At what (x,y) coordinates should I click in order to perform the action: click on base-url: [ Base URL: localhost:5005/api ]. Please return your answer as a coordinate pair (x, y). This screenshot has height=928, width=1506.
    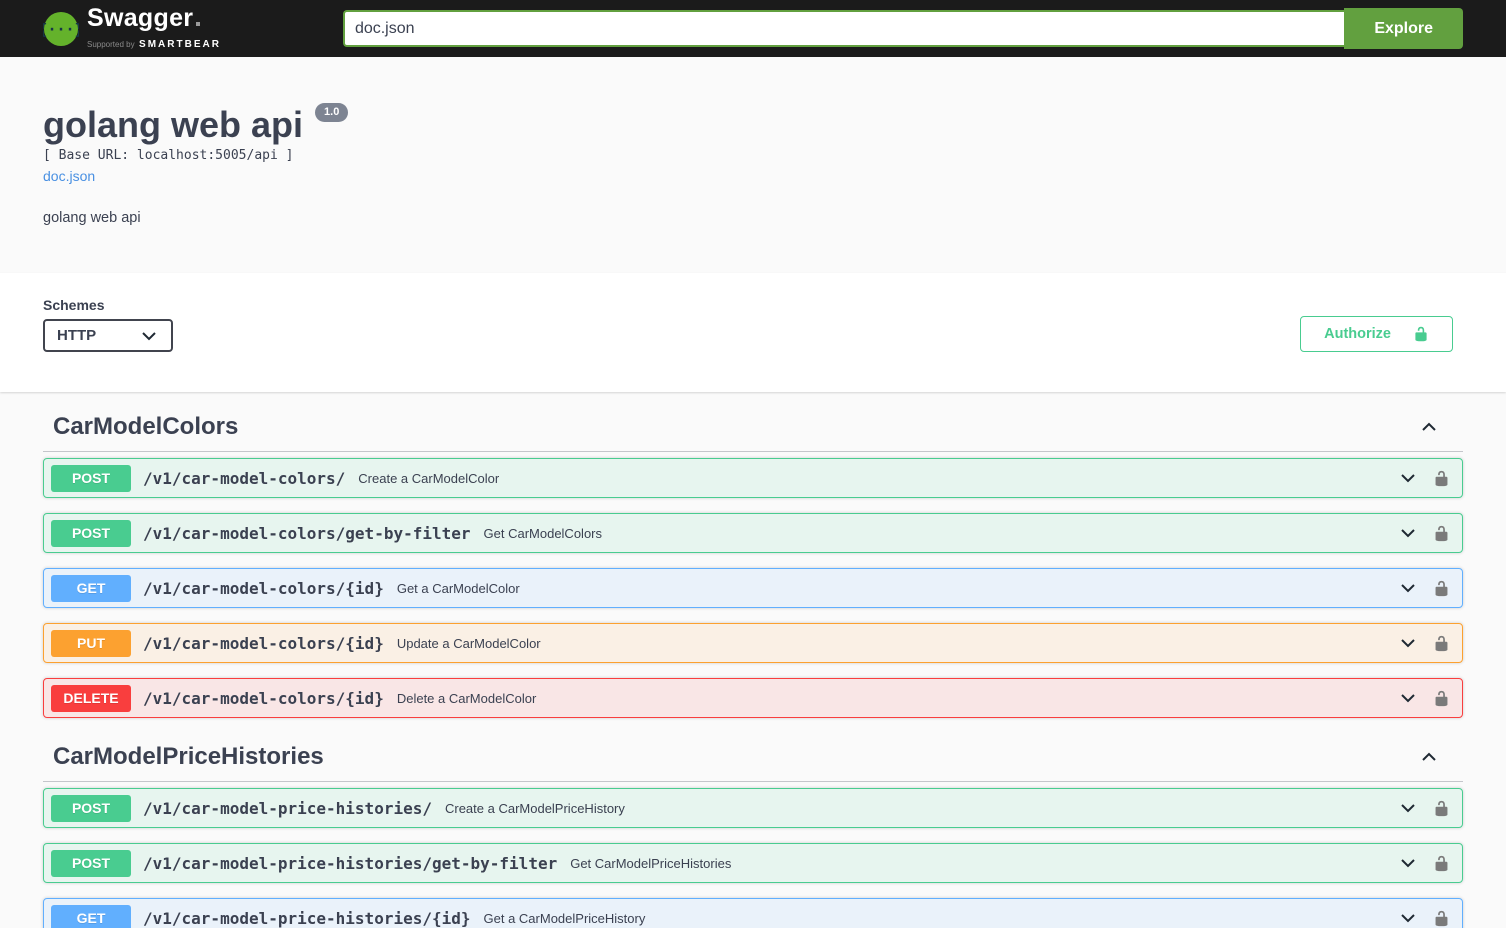
    Looking at the image, I should click on (168, 156).